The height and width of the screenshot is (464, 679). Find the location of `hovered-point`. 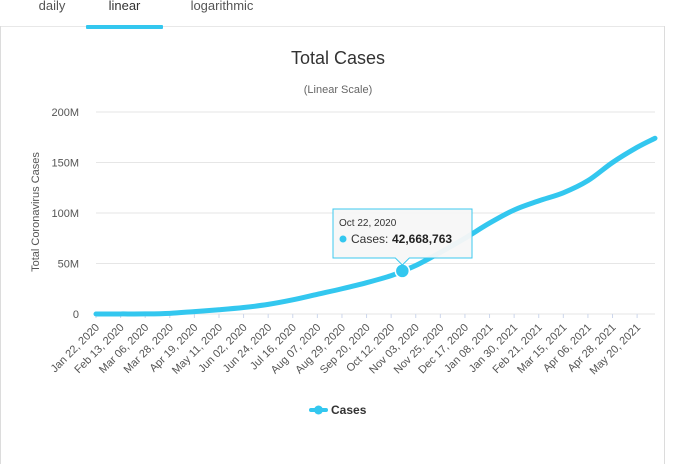

hovered-point is located at coordinates (402, 271).